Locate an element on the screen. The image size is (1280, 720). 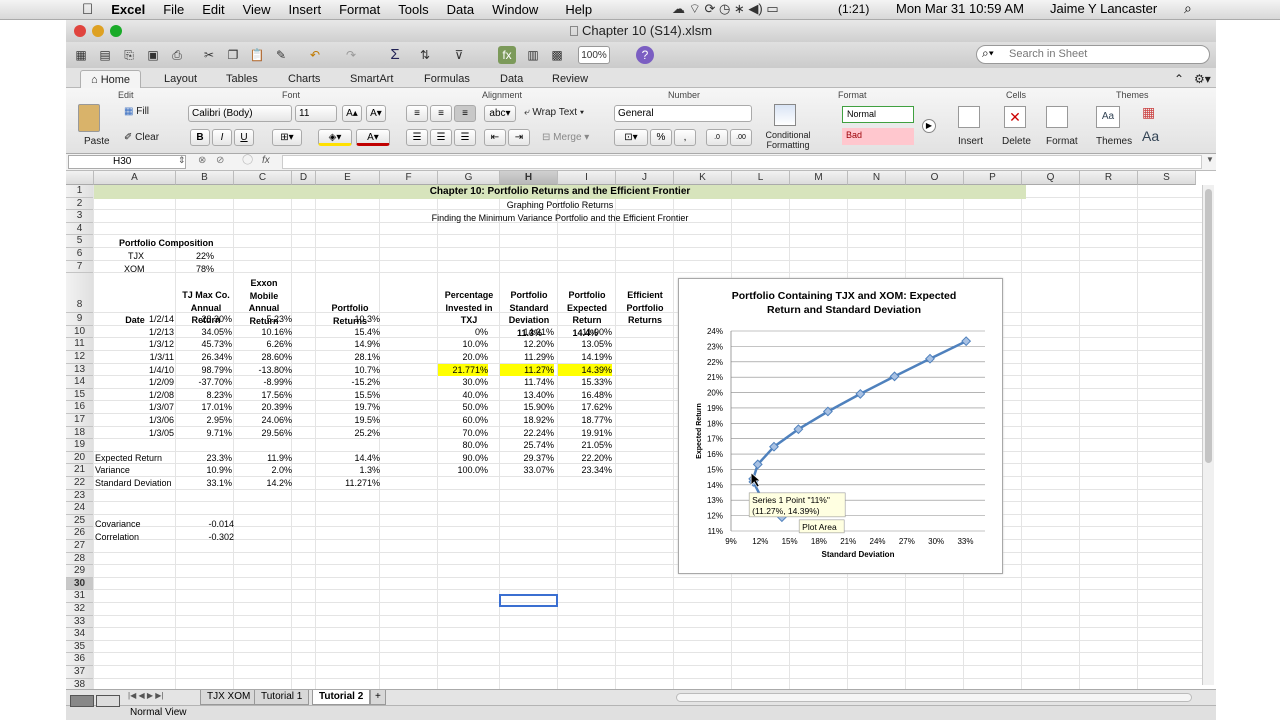
pct-invested-cell: 50.0% is located at coordinates (463, 407).